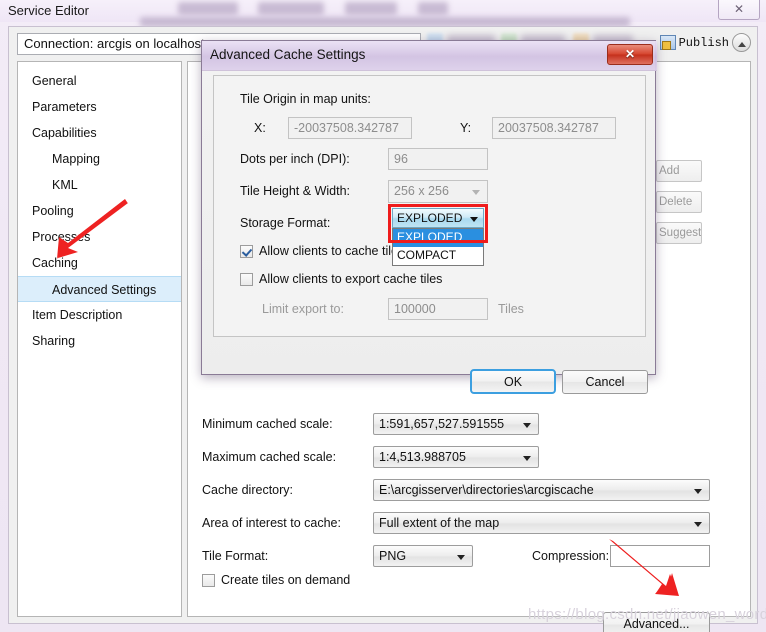 This screenshot has height=632, width=766. Describe the element at coordinates (99, 185) in the screenshot. I see `sidebar-item-kml: KML` at that location.